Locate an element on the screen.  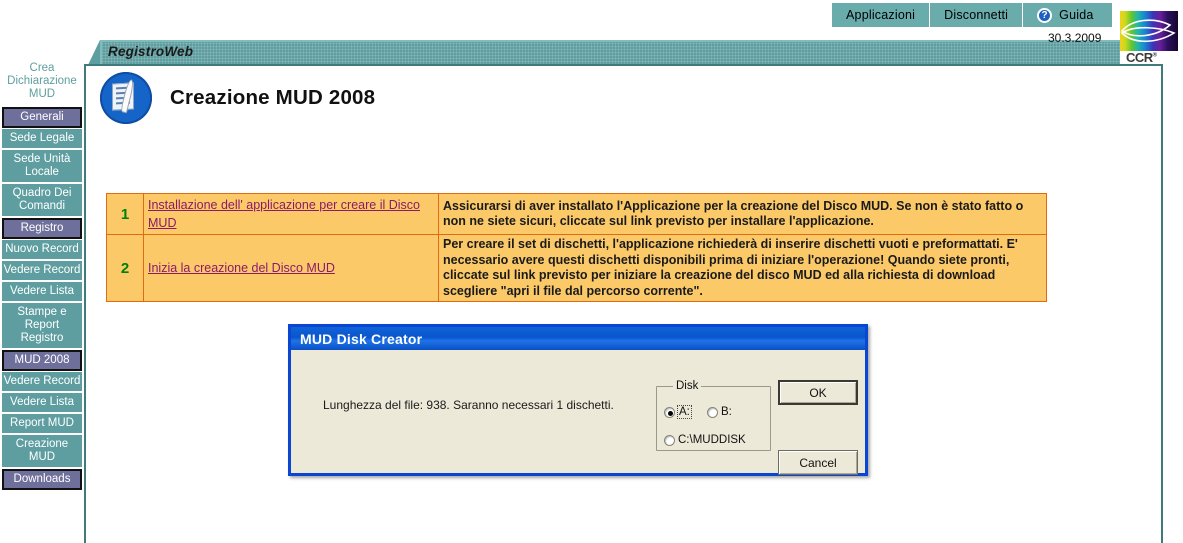
ok-button: OK is located at coordinates (818, 392).